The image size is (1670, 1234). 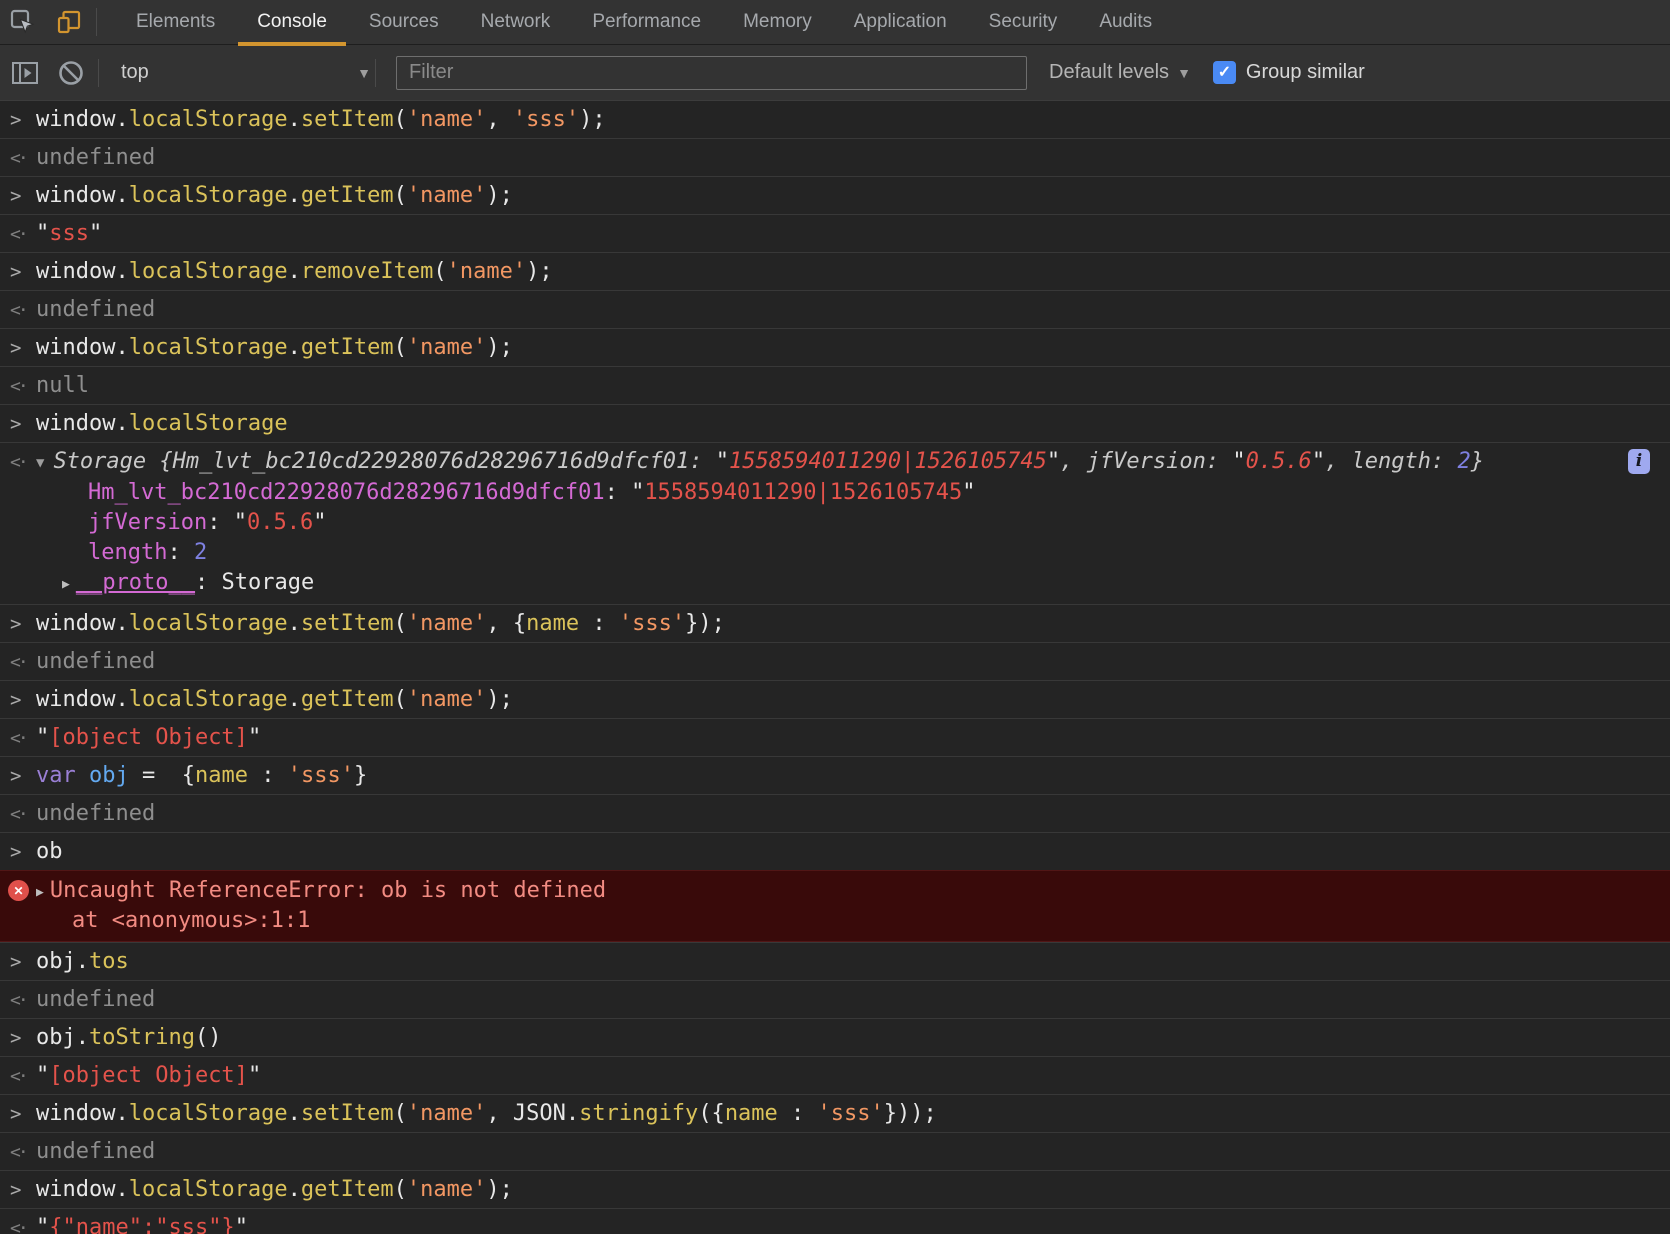 I want to click on group-similar-checkbox: ✓, so click(x=1224, y=72).